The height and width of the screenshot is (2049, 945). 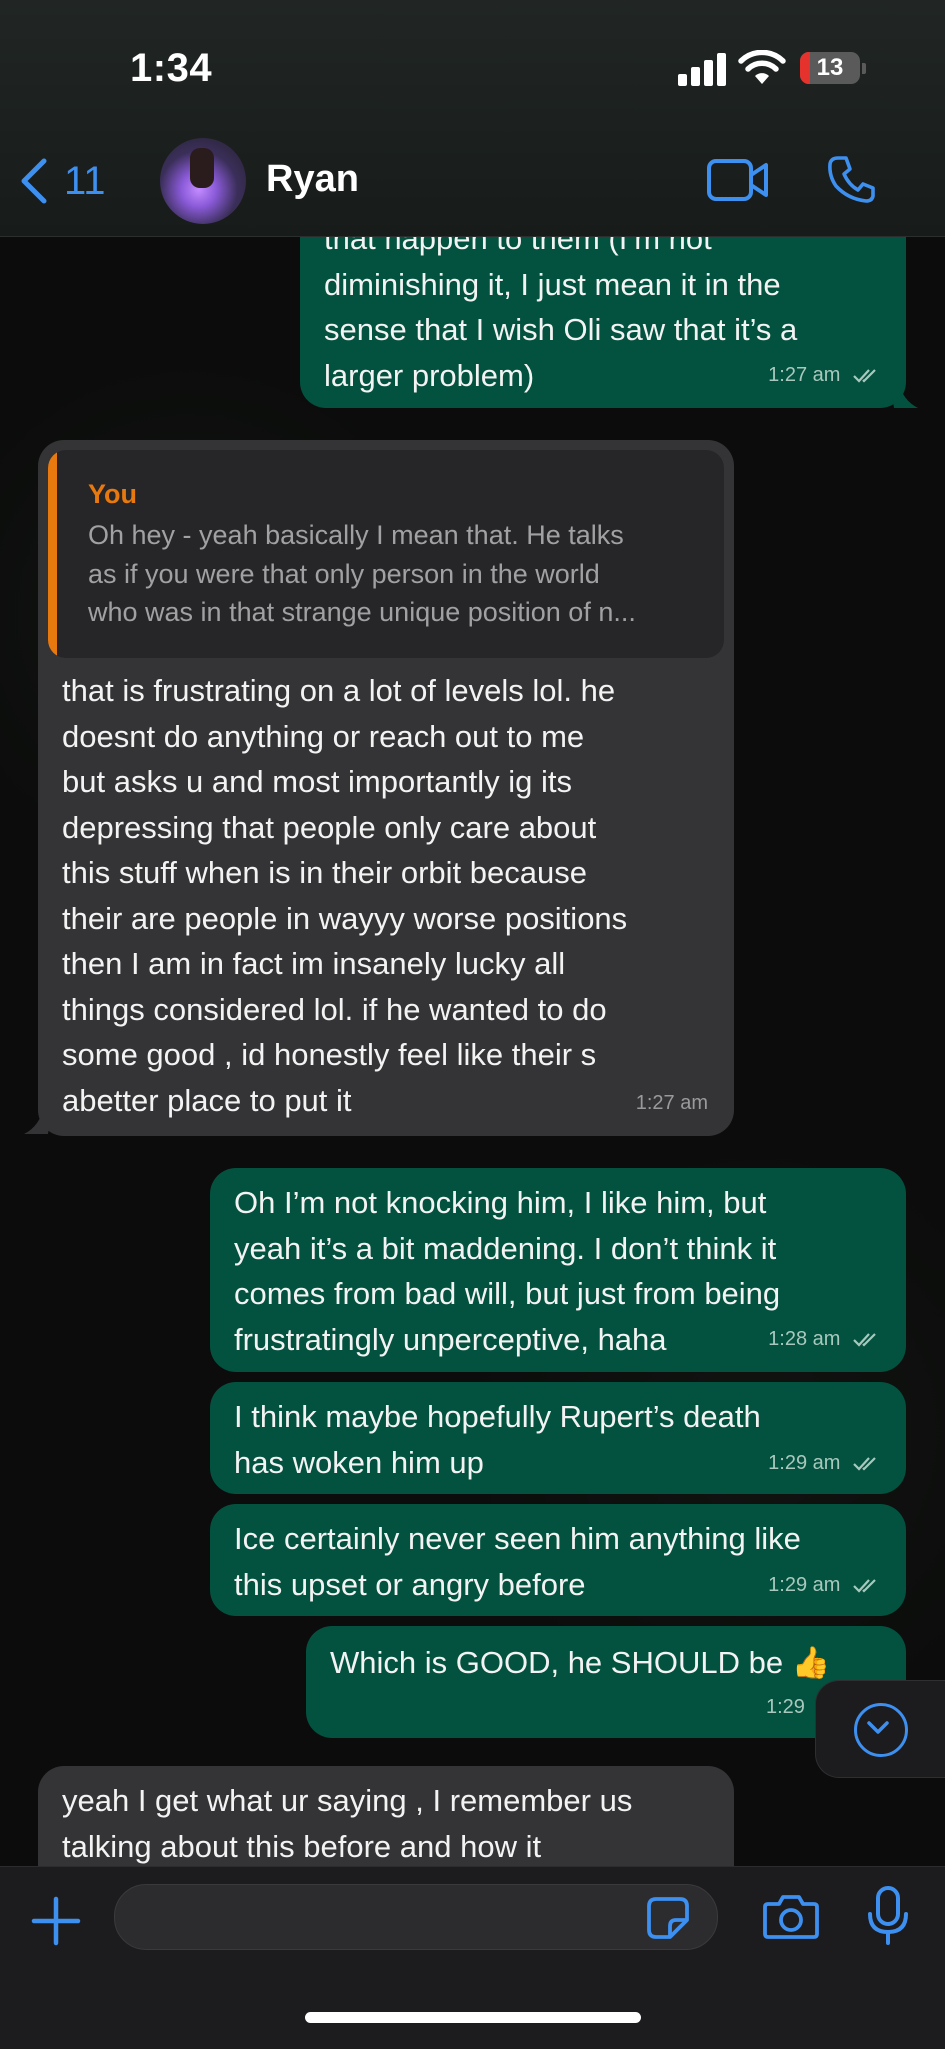 I want to click on message-time: 1:29, so click(x=785, y=1706).